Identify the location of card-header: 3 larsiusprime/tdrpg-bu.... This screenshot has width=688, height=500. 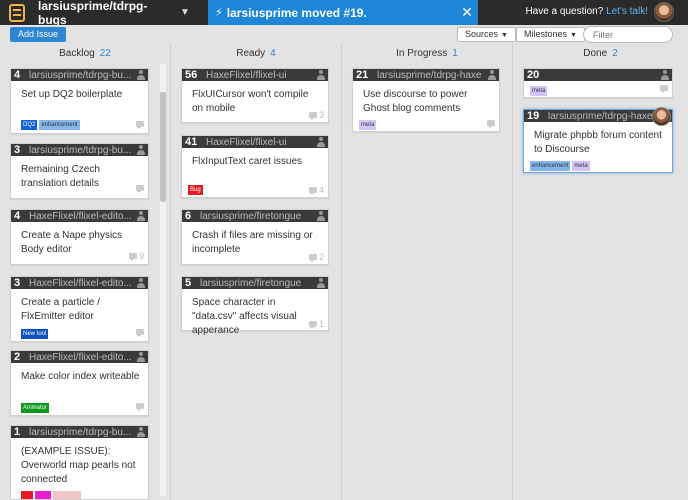
(79, 150).